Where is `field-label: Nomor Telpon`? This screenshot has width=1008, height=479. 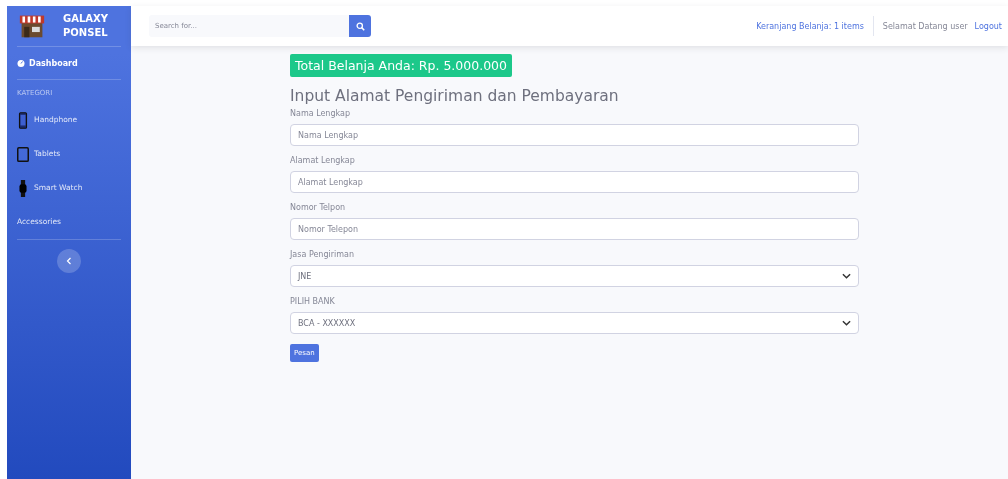 field-label: Nomor Telpon is located at coordinates (318, 207).